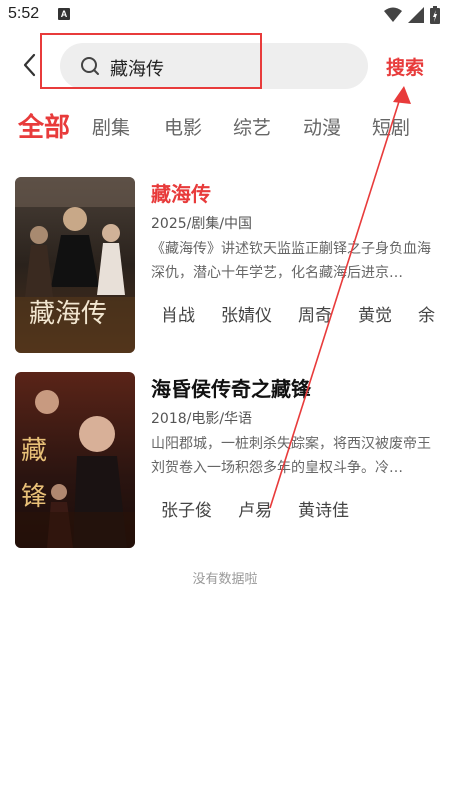 The height and width of the screenshot is (800, 450). What do you see at coordinates (111, 126) in the screenshot?
I see `tab-series: 剧集` at bounding box center [111, 126].